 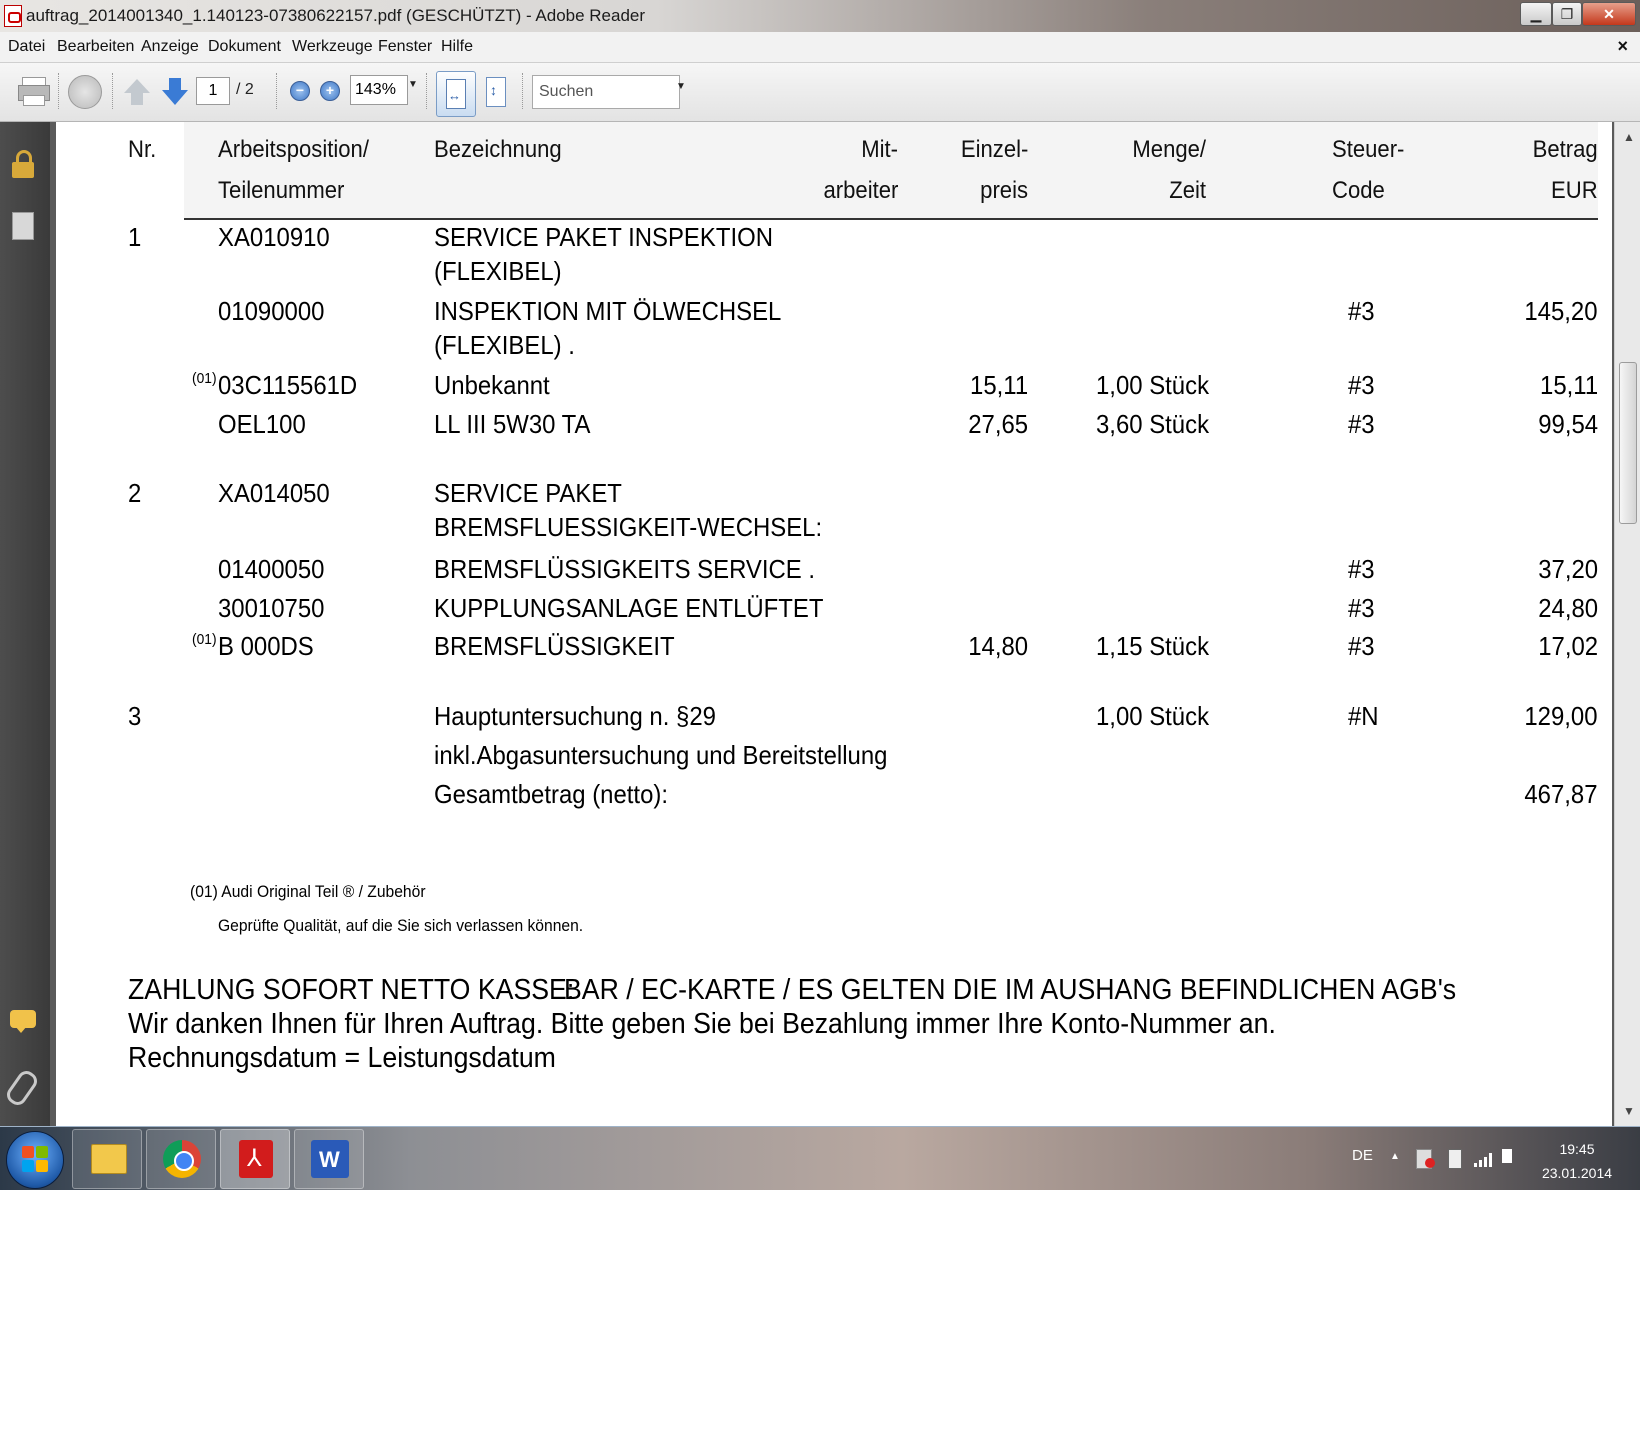 What do you see at coordinates (1622, 46) in the screenshot?
I see `close-document-icon: ×` at bounding box center [1622, 46].